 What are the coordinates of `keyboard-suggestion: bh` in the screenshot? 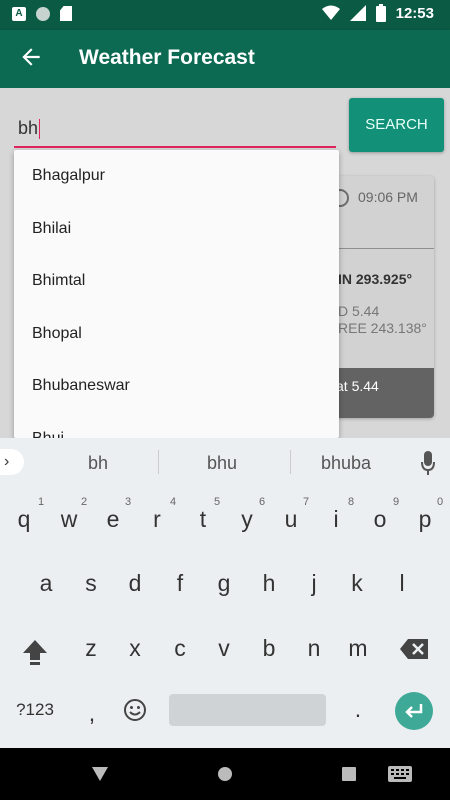 It's located at (98, 463).